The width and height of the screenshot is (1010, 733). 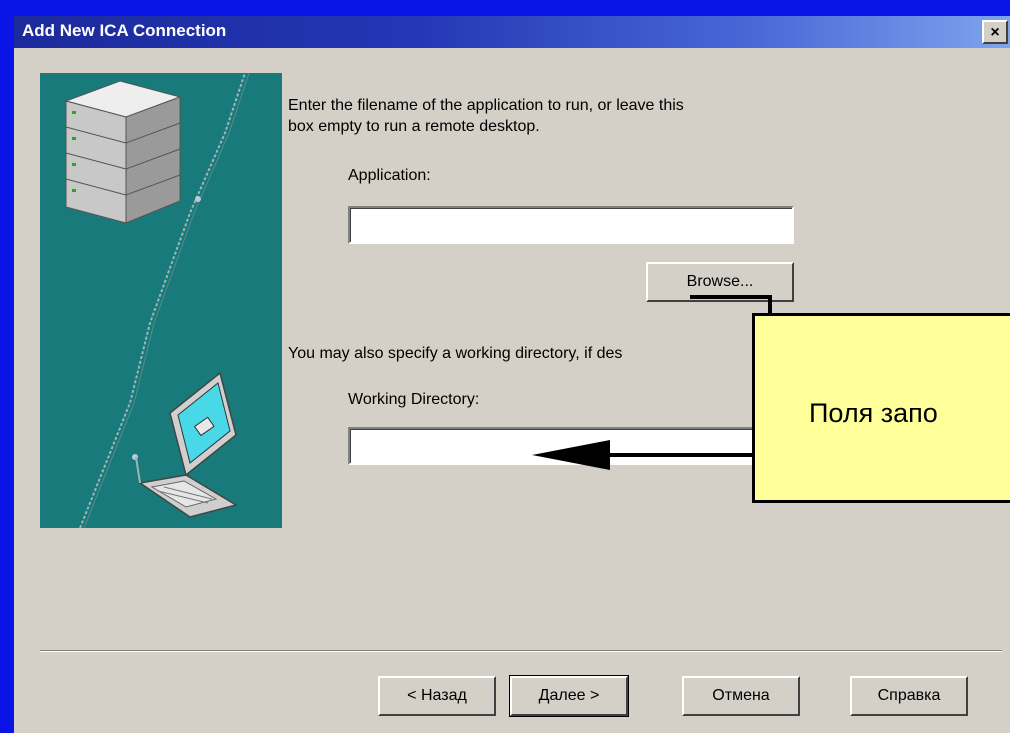 I want to click on wizard-illustration, so click(x=161, y=300).